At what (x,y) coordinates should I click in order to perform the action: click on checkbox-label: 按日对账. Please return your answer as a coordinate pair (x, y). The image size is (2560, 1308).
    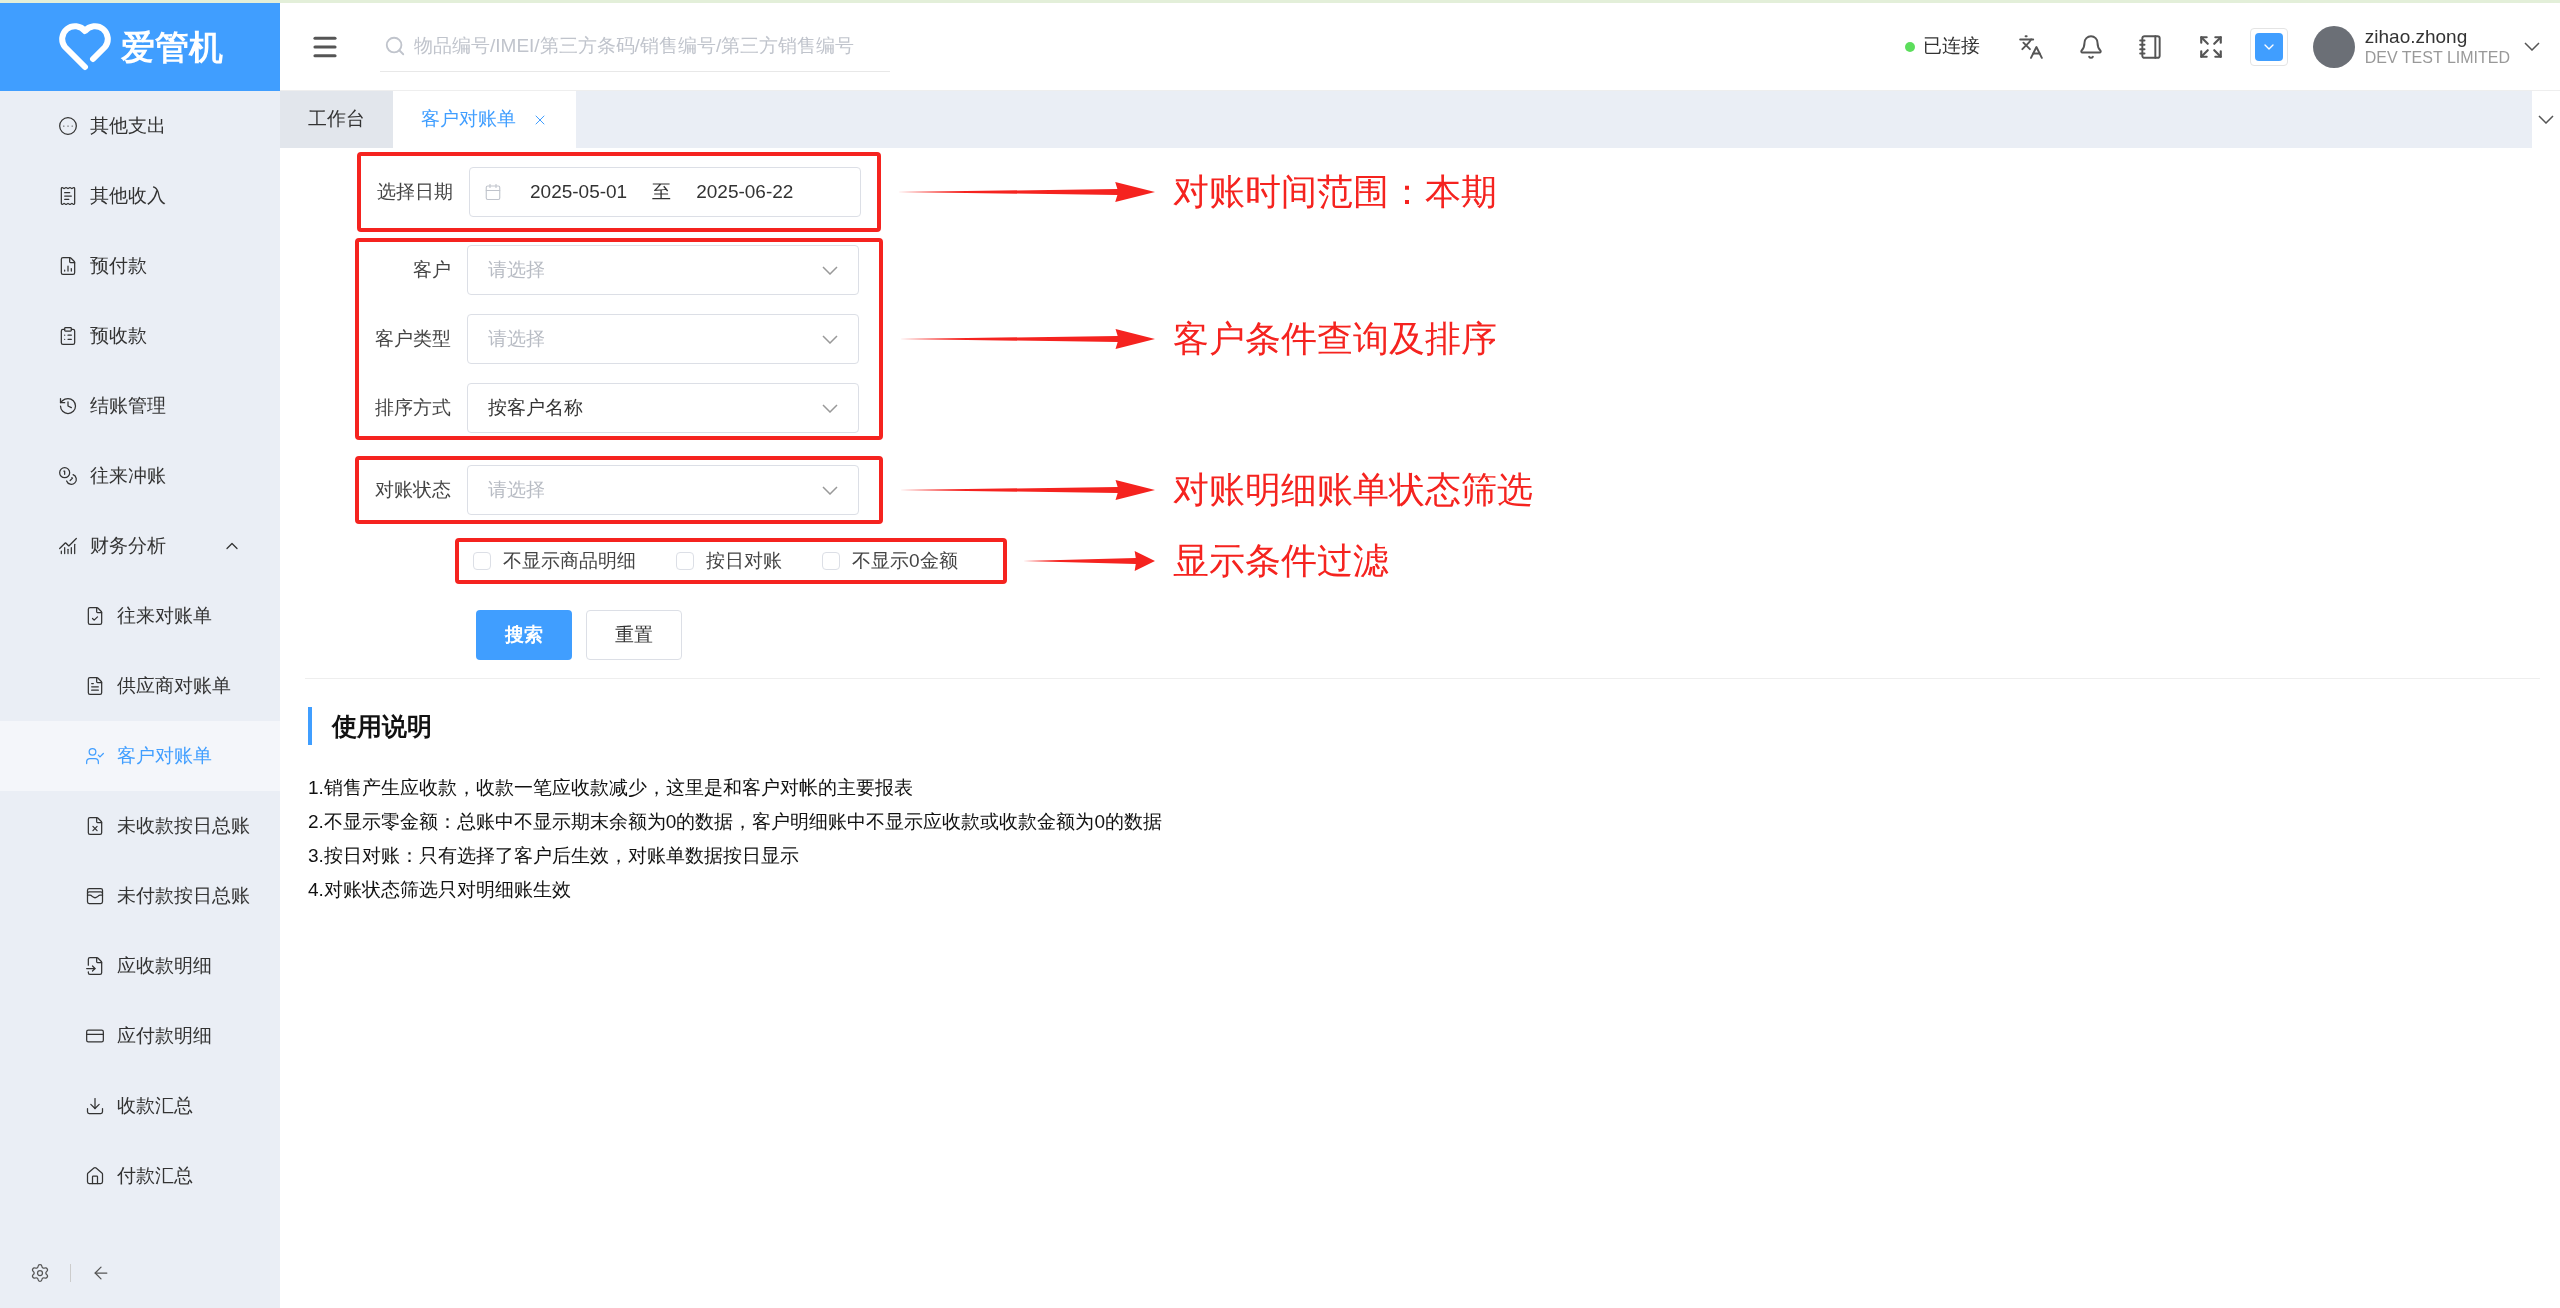
    Looking at the image, I should click on (744, 560).